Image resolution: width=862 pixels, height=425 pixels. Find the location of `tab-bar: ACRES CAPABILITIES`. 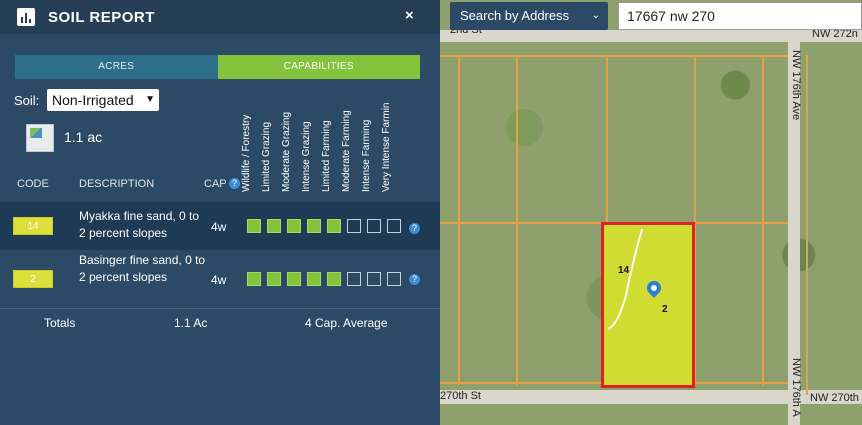

tab-bar: ACRES CAPABILITIES is located at coordinates (217, 67).